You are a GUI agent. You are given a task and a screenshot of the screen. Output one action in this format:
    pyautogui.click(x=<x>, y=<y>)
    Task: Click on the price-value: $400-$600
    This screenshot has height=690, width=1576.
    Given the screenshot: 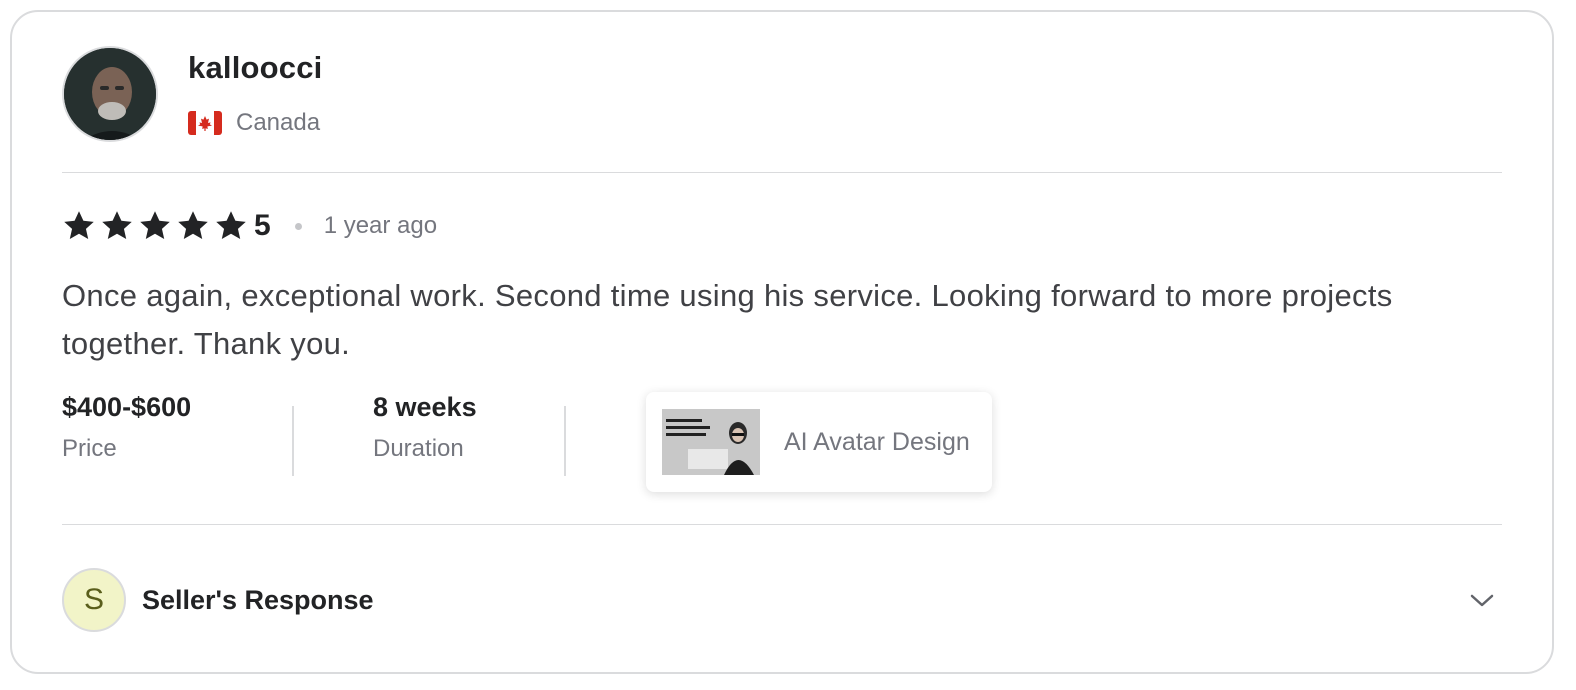 What is the action you would take?
    pyautogui.click(x=127, y=407)
    